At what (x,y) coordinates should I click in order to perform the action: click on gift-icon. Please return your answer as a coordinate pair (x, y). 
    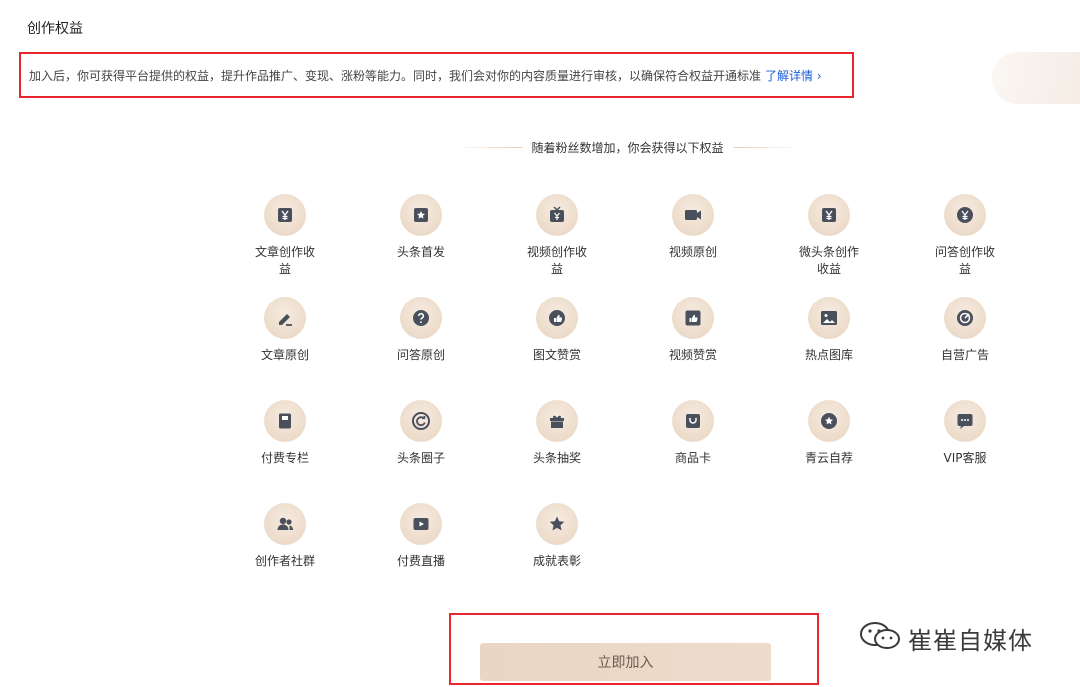
    Looking at the image, I should click on (557, 421).